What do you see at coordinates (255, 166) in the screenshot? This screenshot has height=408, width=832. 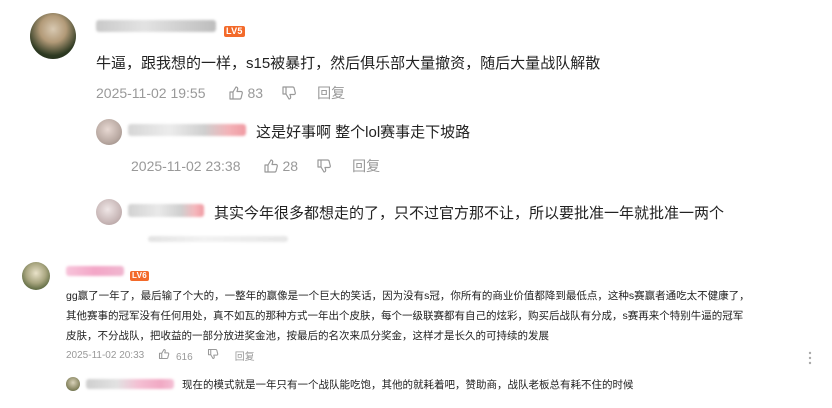 I see `reply-meta: 2025-11-02 23:38 28 回复` at bounding box center [255, 166].